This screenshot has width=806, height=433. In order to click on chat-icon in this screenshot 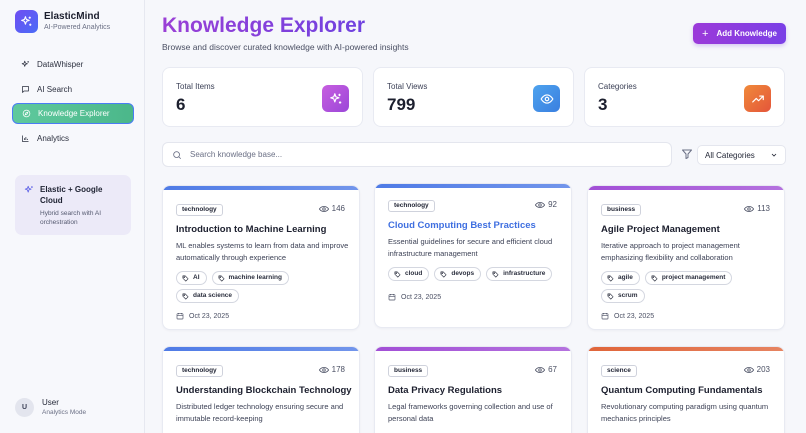, I will do `click(25, 89)`.